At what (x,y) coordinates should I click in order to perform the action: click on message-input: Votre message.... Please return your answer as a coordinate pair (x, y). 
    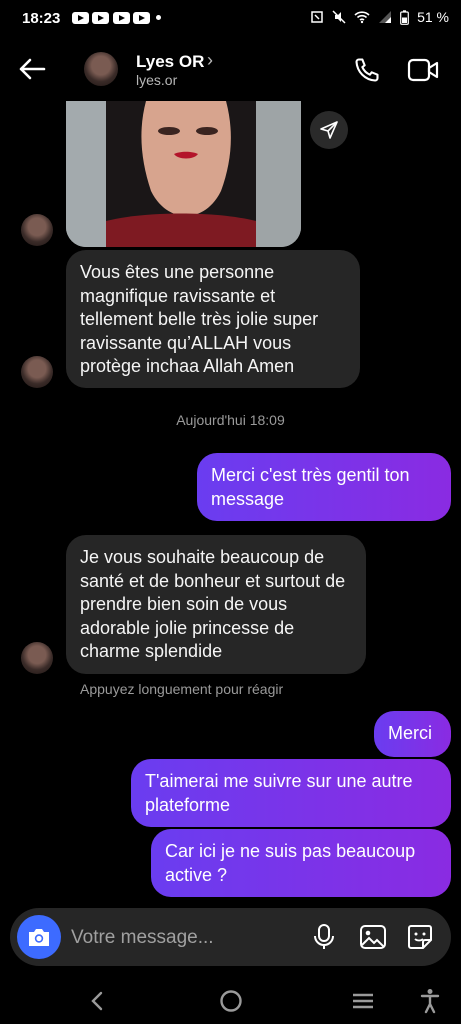
    Looking at the image, I should click on (142, 938).